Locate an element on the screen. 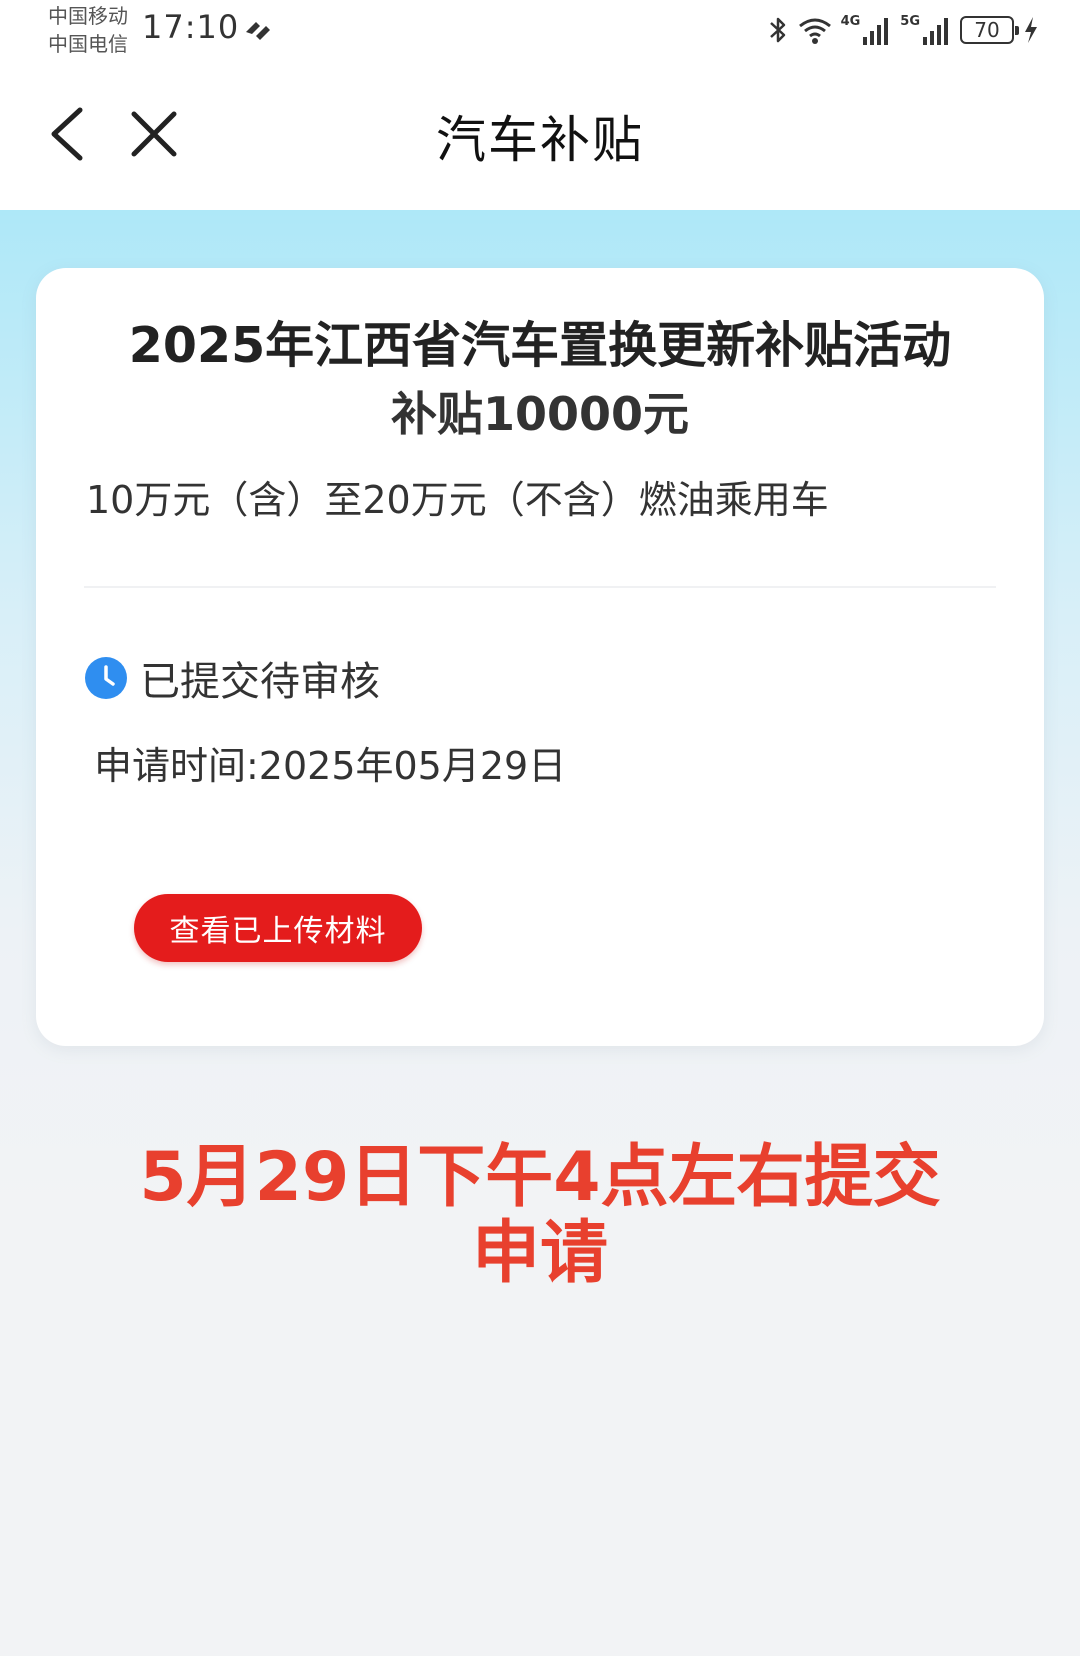 The height and width of the screenshot is (1656, 1080). status-bar: 中国移动 中国电信 17:10 4G 5G 70 is located at coordinates (540, 30).